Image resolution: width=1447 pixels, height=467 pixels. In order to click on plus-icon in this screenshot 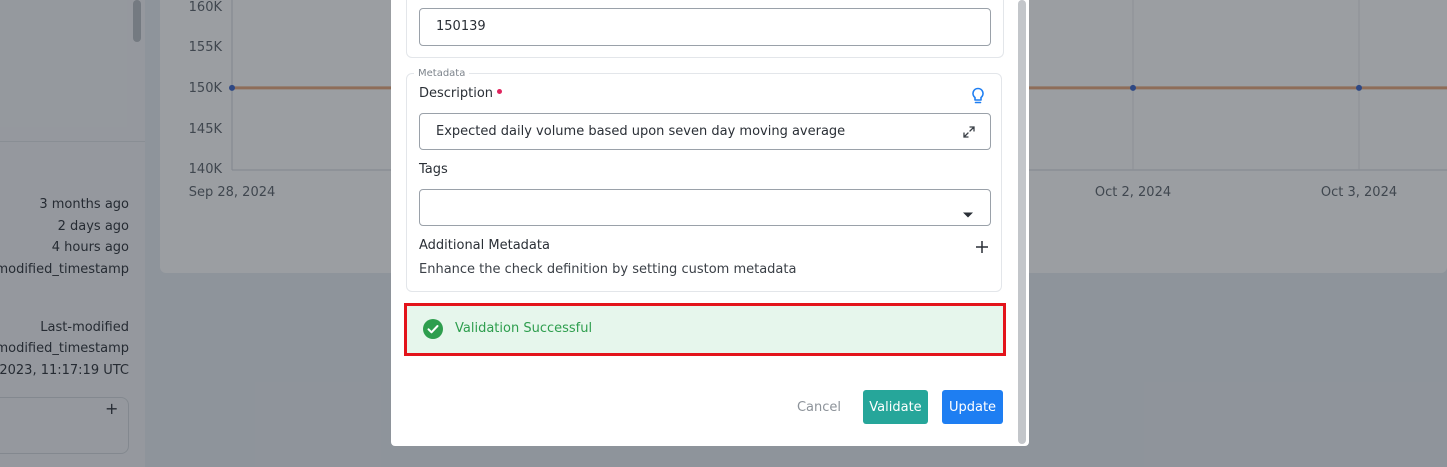, I will do `click(982, 246)`.